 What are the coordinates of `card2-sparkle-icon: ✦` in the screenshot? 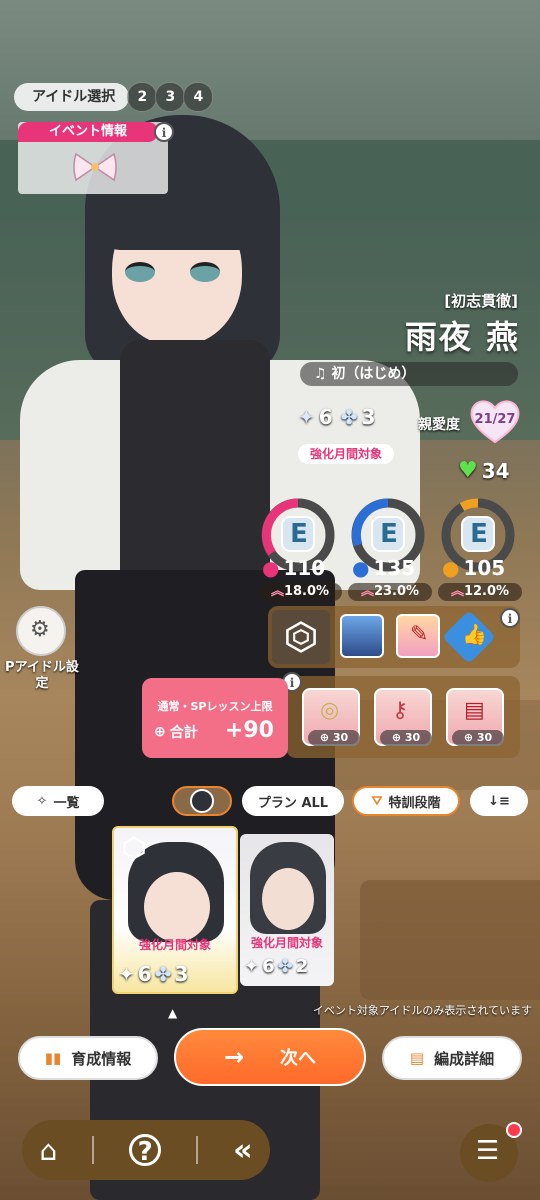 It's located at (252, 966).